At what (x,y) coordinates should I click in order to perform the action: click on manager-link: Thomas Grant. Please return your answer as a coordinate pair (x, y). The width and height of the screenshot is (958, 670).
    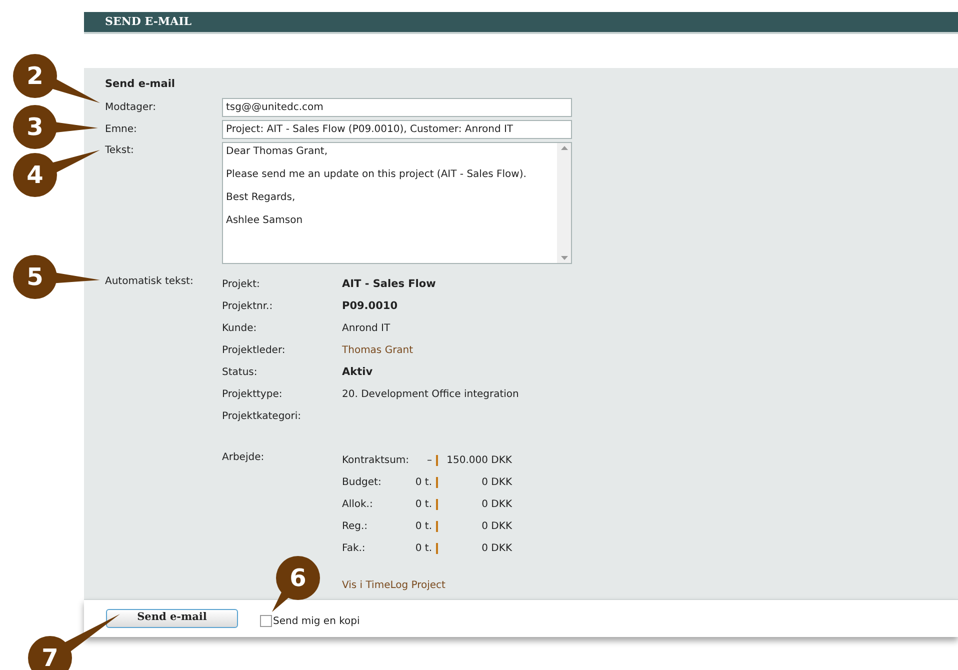
    Looking at the image, I should click on (378, 350).